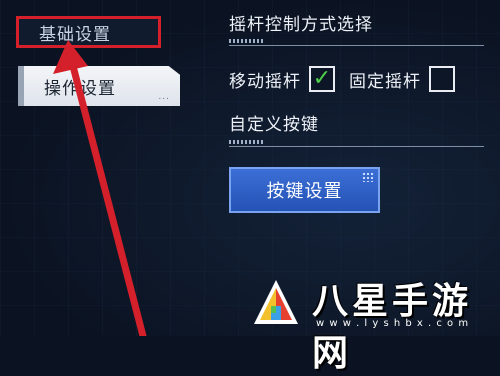 The width and height of the screenshot is (500, 376). Describe the element at coordinates (276, 302) in the screenshot. I see `watermark-logo` at that location.